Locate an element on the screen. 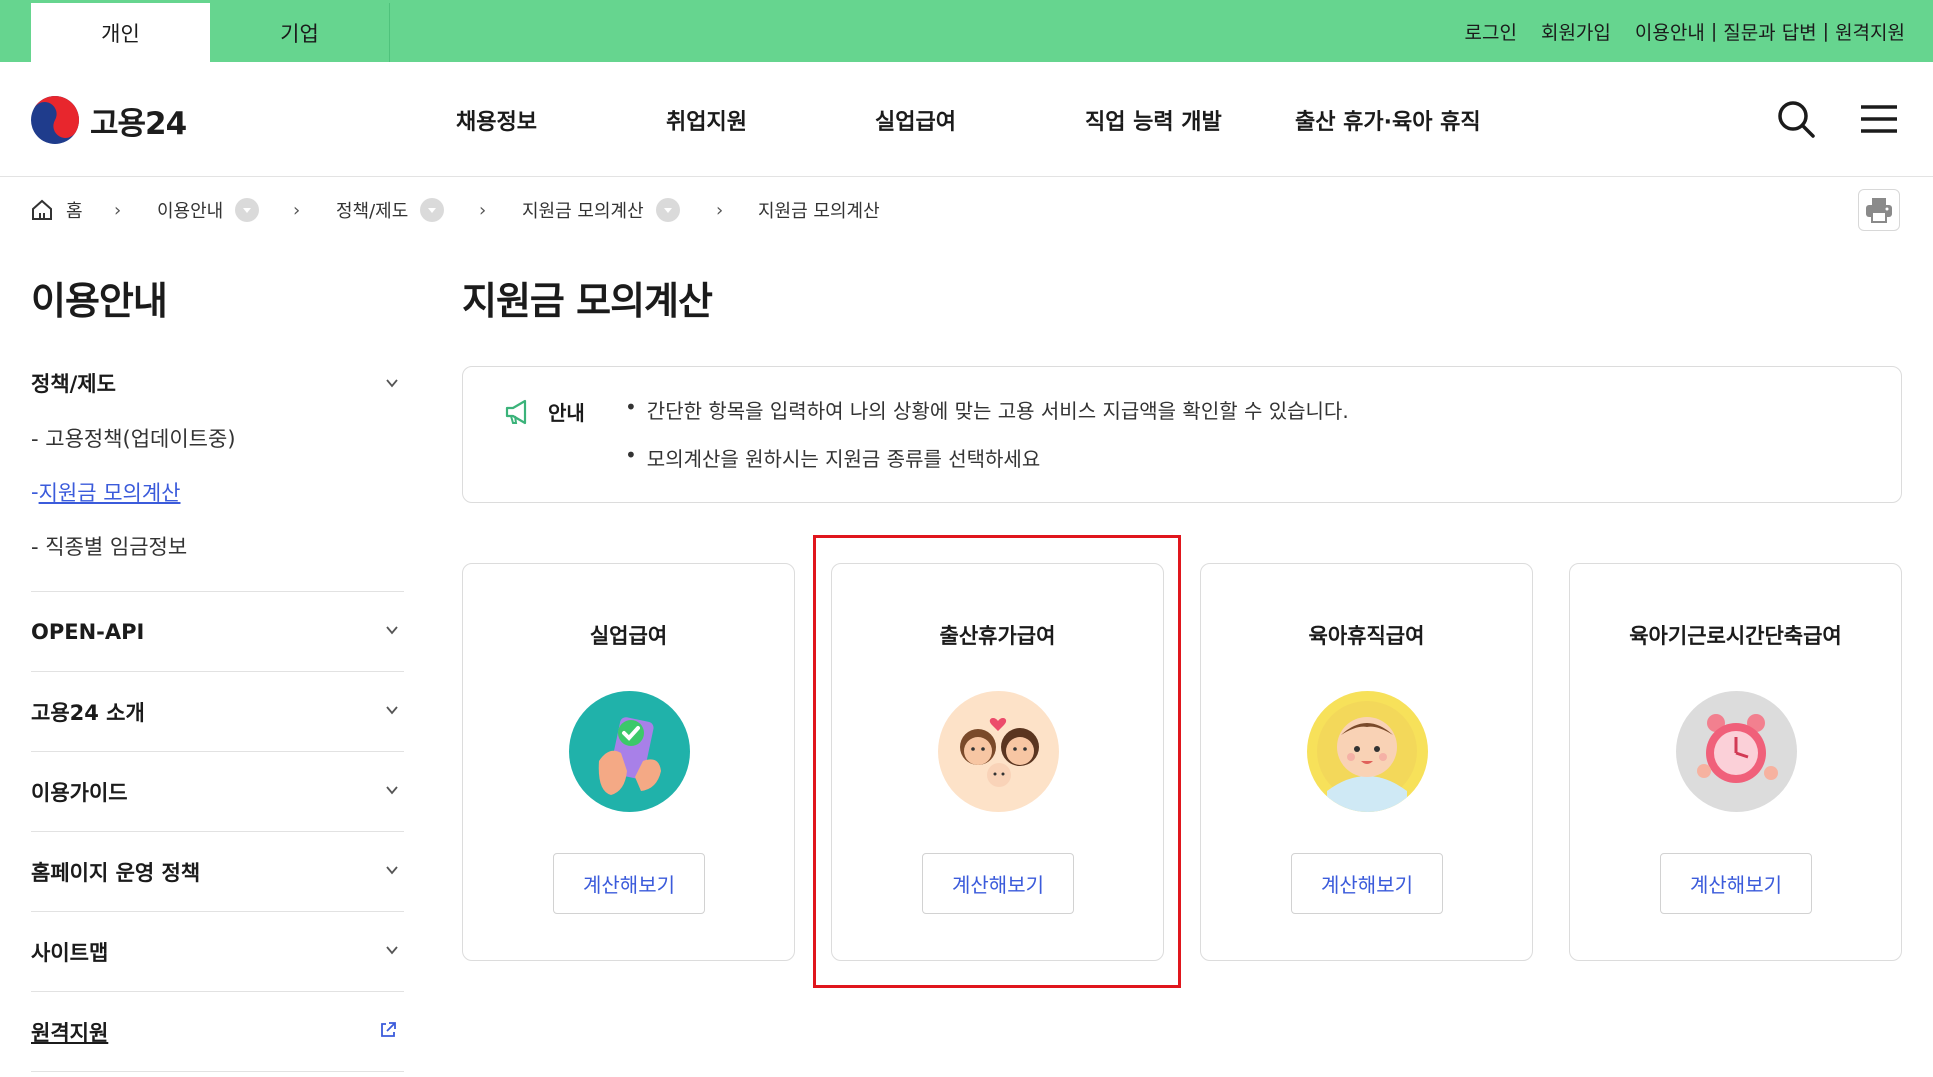  sidebar-group-remote: 원격지원 is located at coordinates (217, 1032).